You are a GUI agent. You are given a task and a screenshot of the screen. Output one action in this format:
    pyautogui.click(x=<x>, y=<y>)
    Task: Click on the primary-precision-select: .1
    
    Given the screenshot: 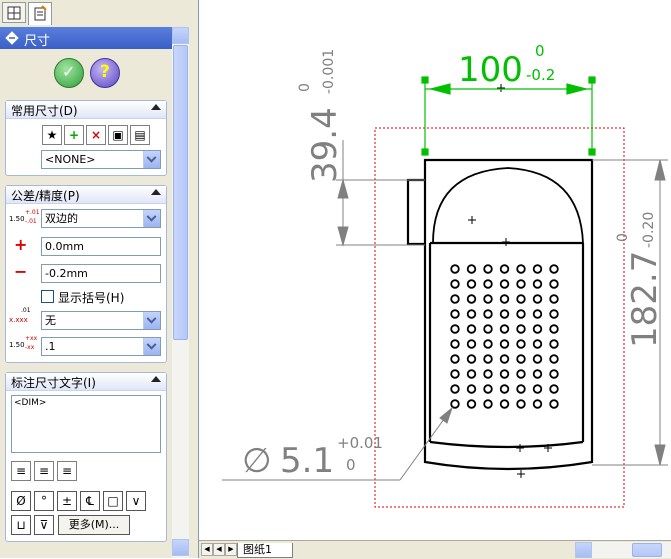 What is the action you would take?
    pyautogui.click(x=101, y=346)
    